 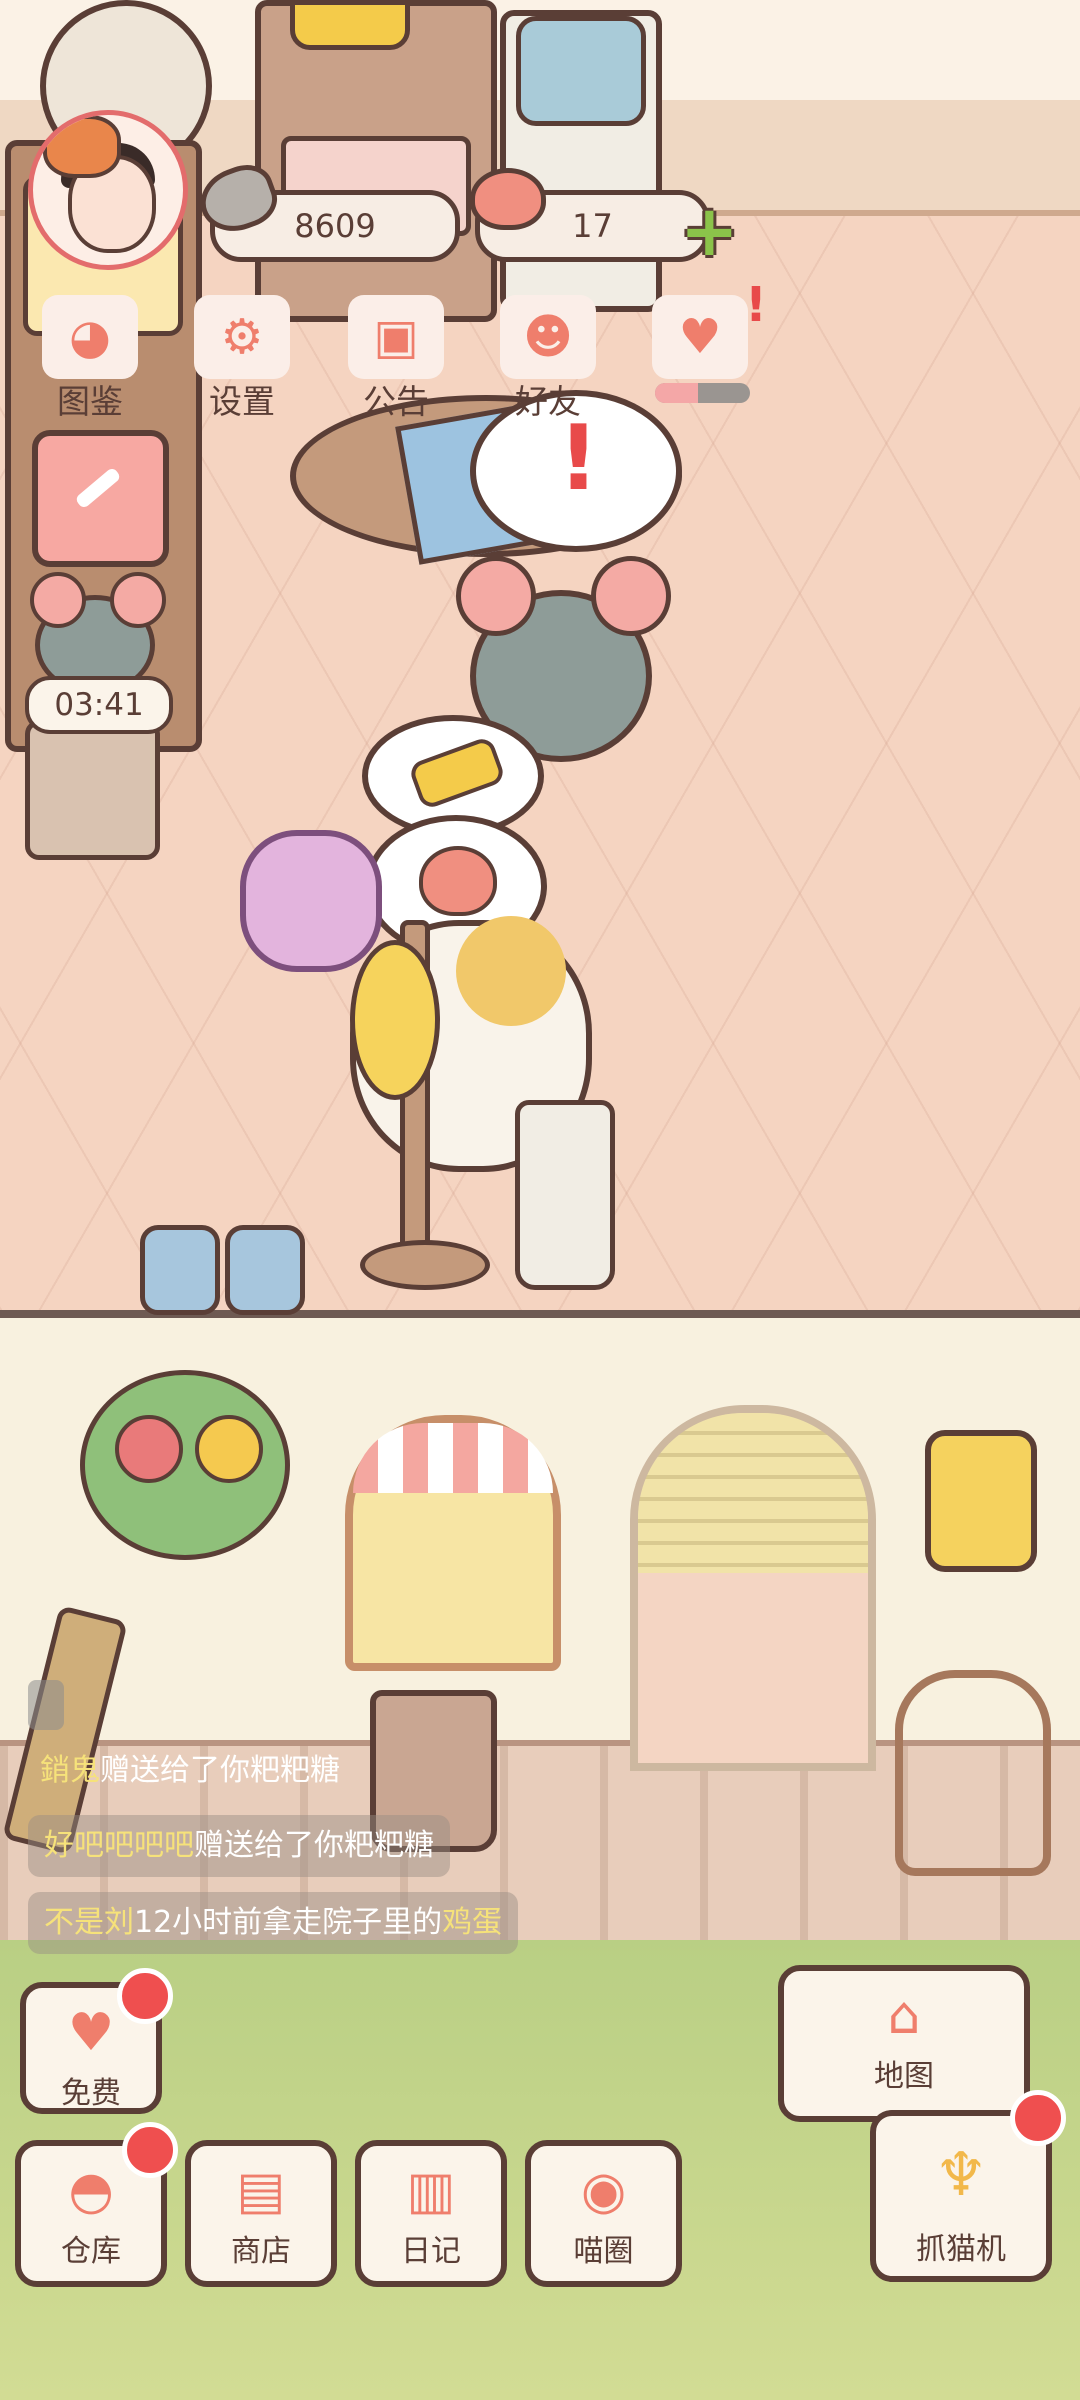 What do you see at coordinates (108, 190) in the screenshot?
I see `player-avatar` at bounding box center [108, 190].